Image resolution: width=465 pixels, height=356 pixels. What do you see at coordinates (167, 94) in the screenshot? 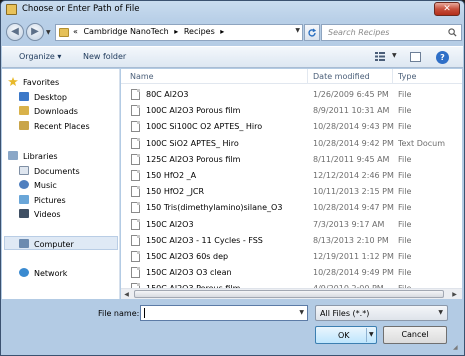
I see `file-name-cell: 80C Al2O3` at bounding box center [167, 94].